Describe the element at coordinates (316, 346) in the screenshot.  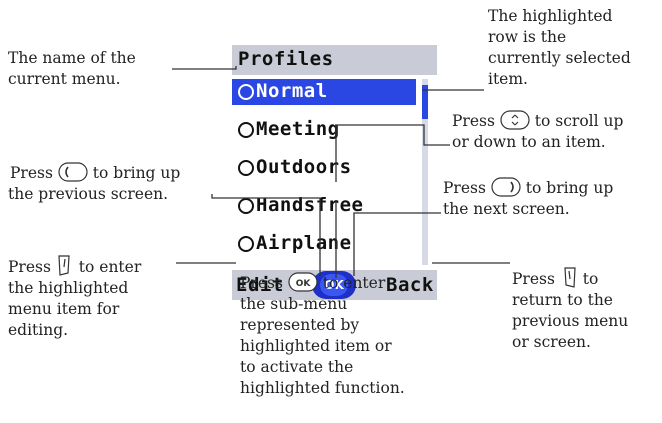
I see `caption-line: highlighted item or` at that location.